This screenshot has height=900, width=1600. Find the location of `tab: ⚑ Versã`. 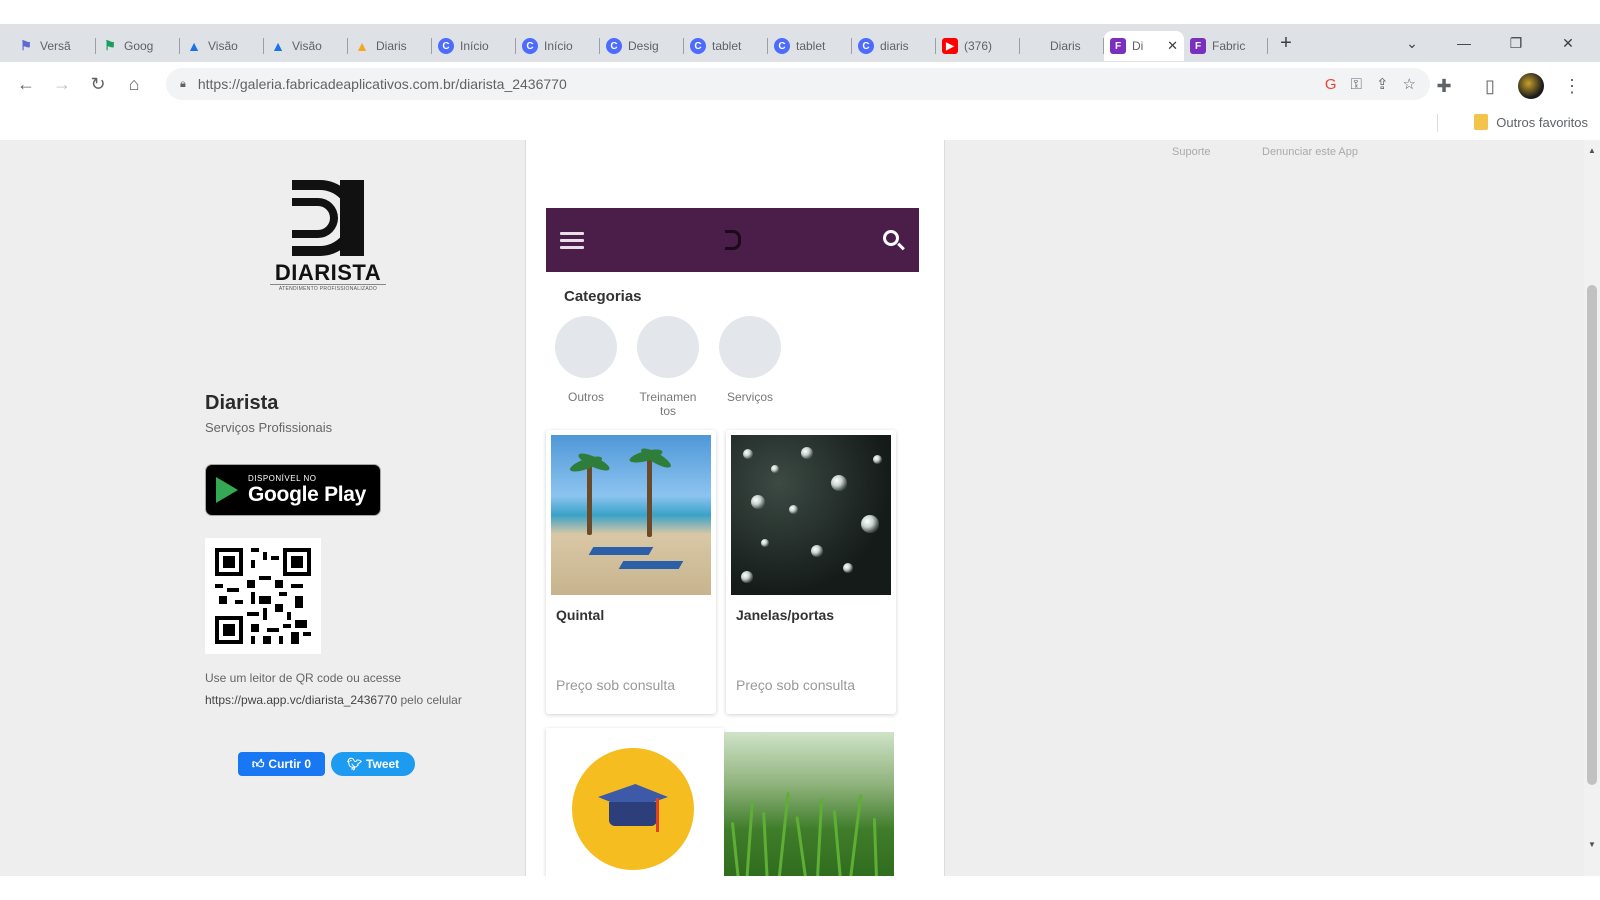

tab: ⚑ Versã is located at coordinates (54, 46).